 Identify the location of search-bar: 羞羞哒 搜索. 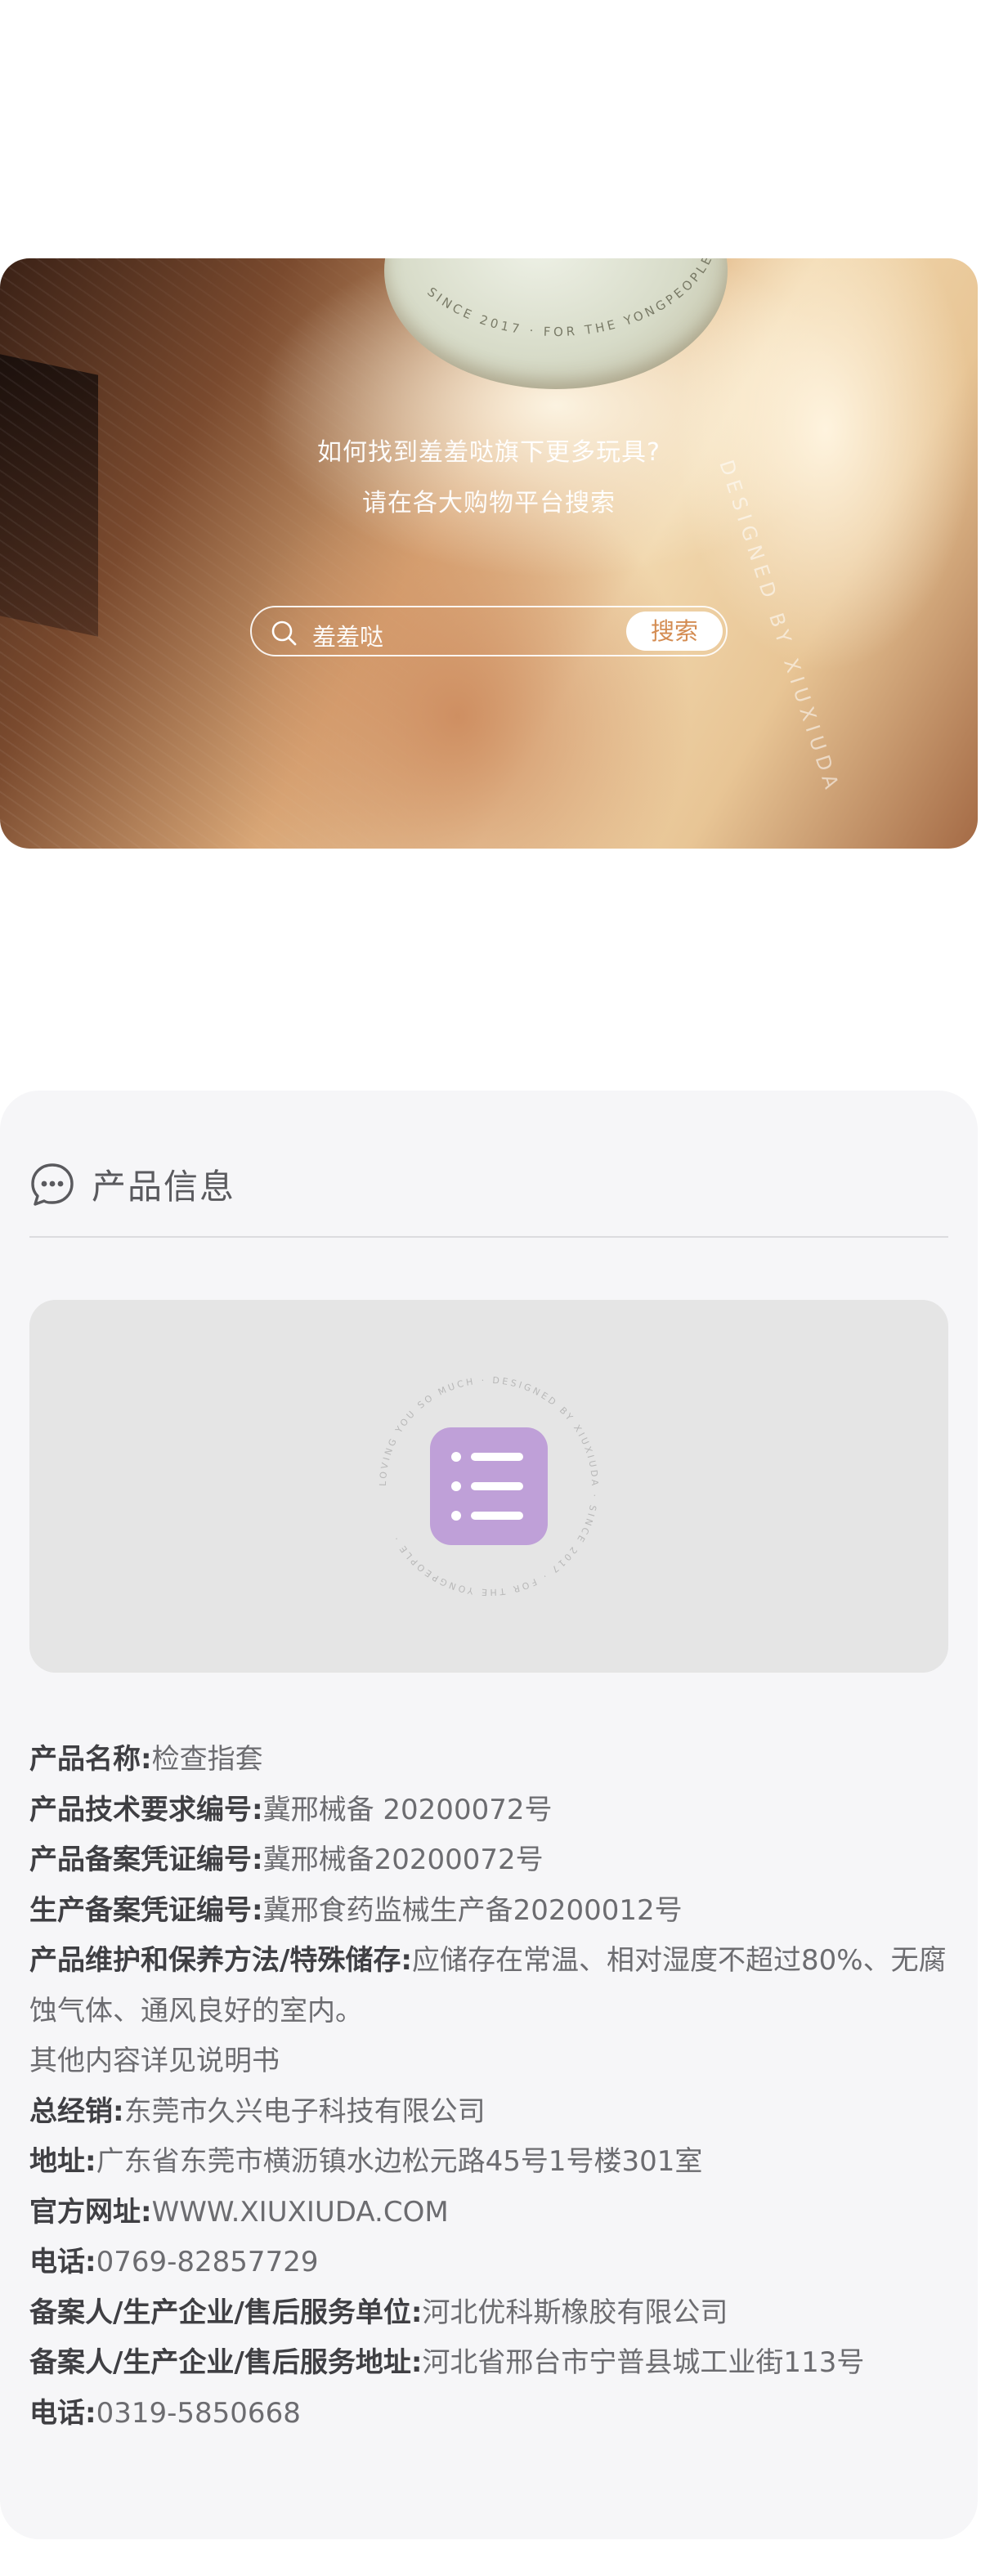
(489, 631).